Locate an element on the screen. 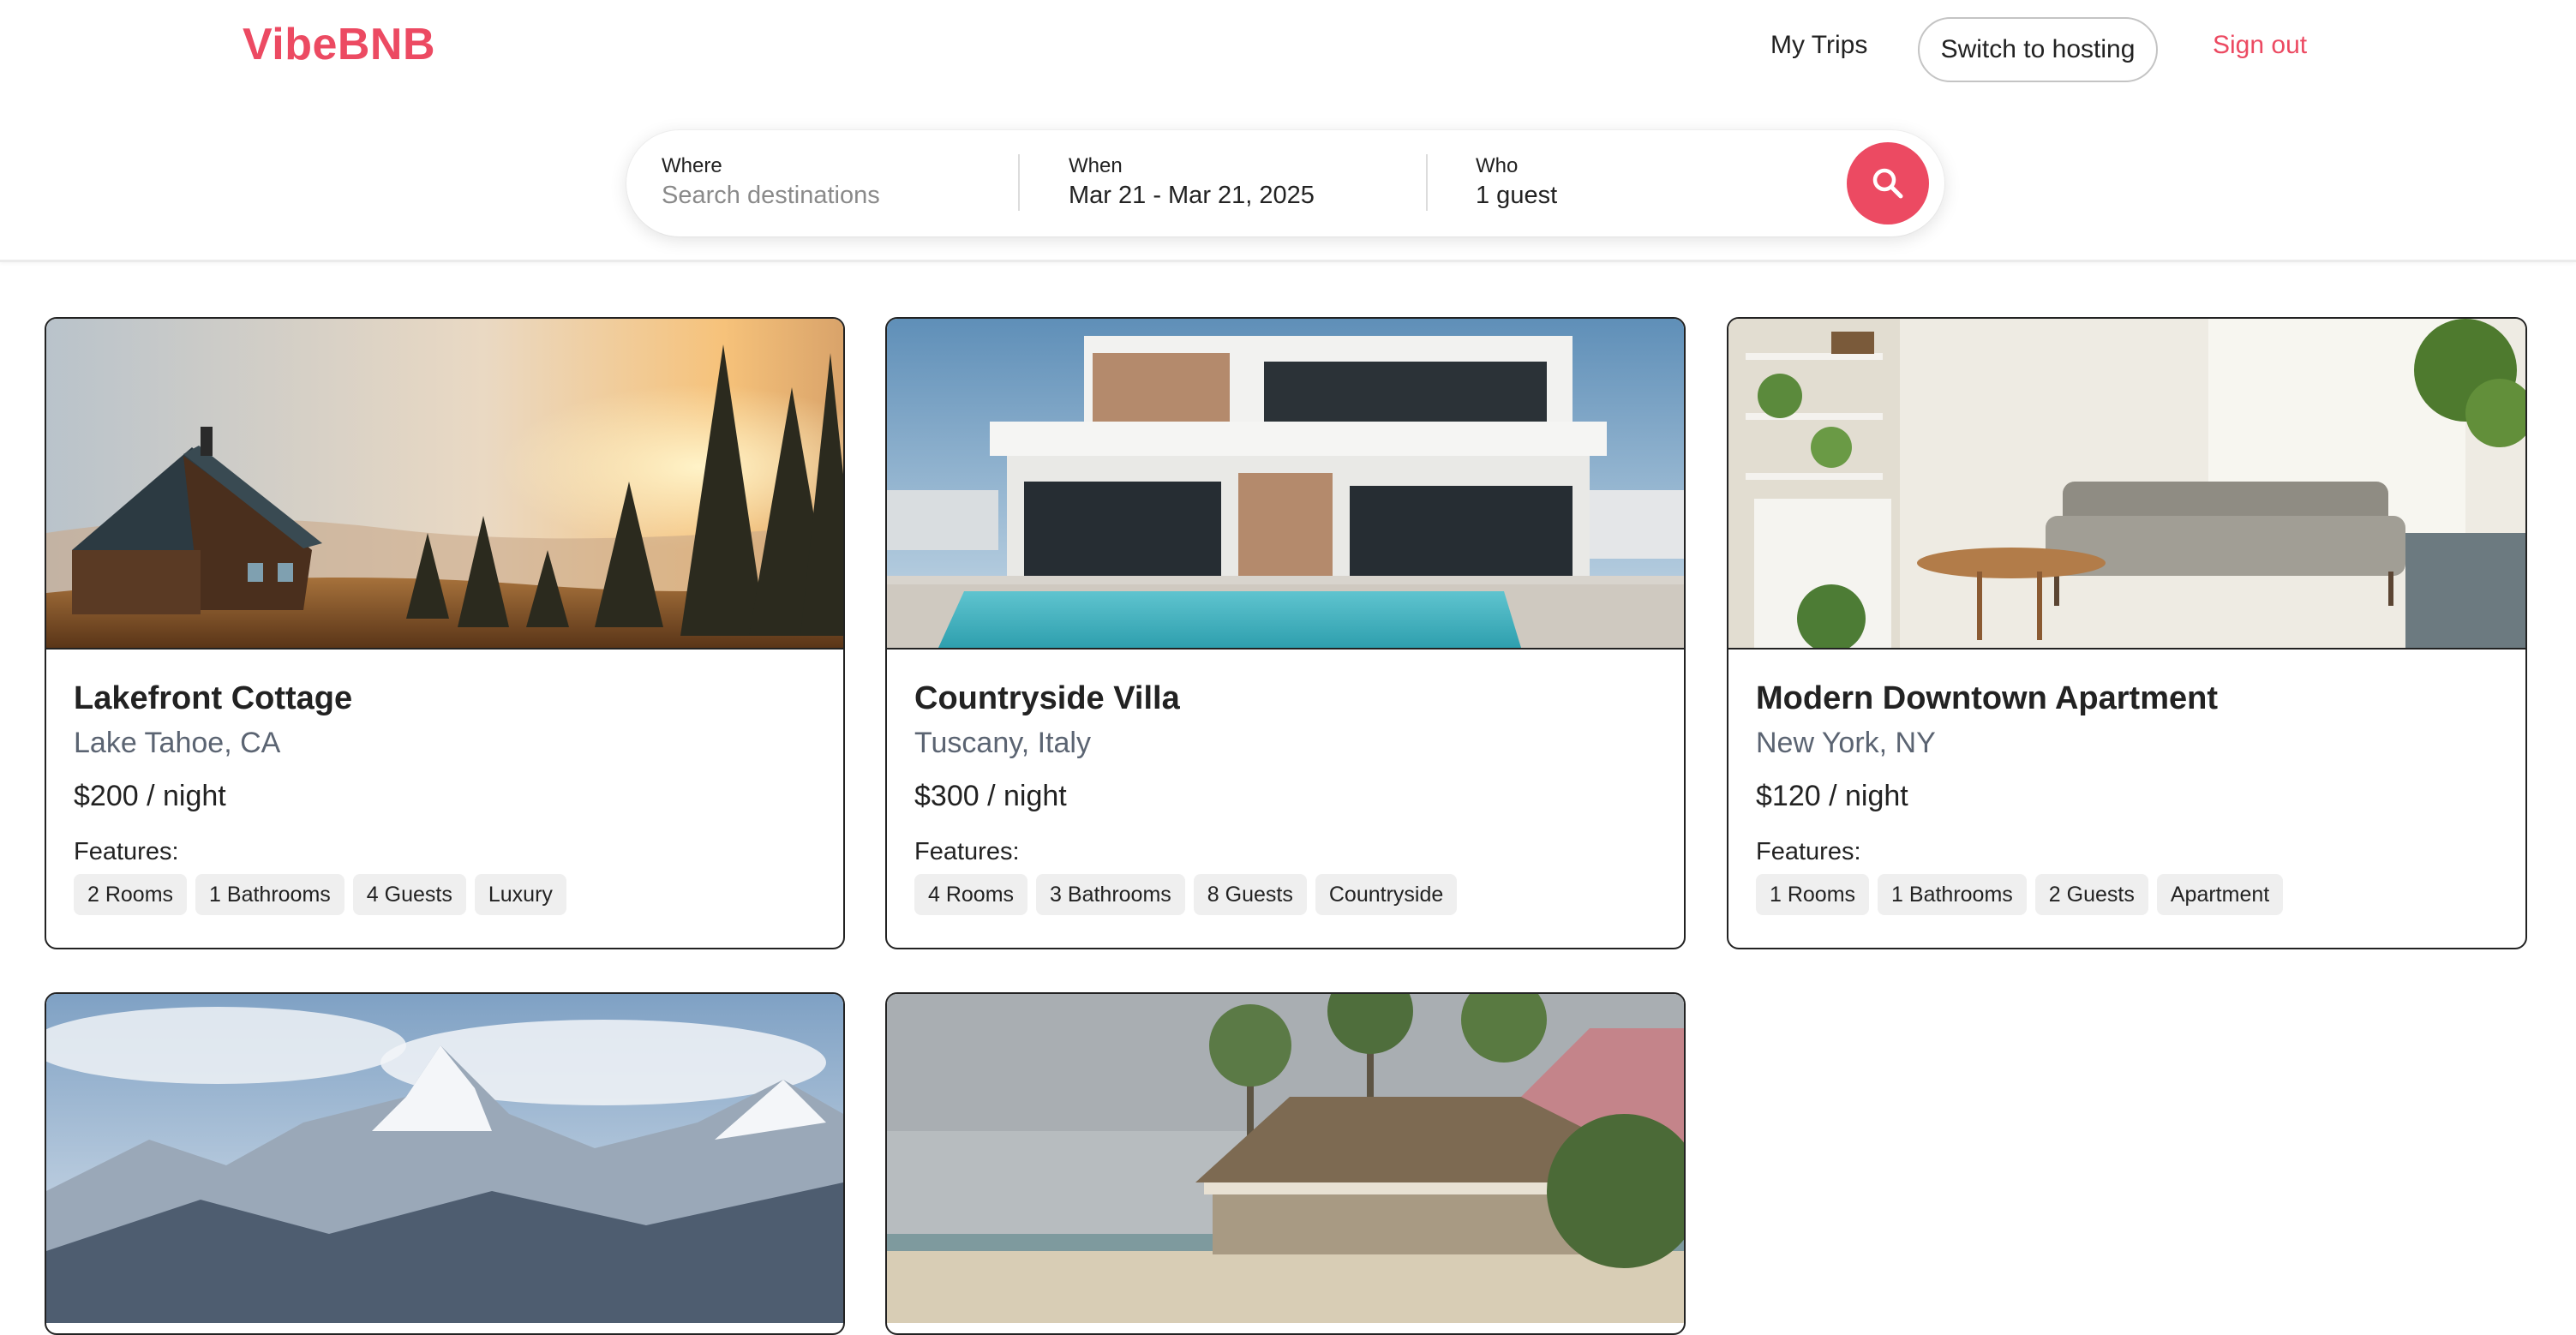  where-label: Where is located at coordinates (692, 166).